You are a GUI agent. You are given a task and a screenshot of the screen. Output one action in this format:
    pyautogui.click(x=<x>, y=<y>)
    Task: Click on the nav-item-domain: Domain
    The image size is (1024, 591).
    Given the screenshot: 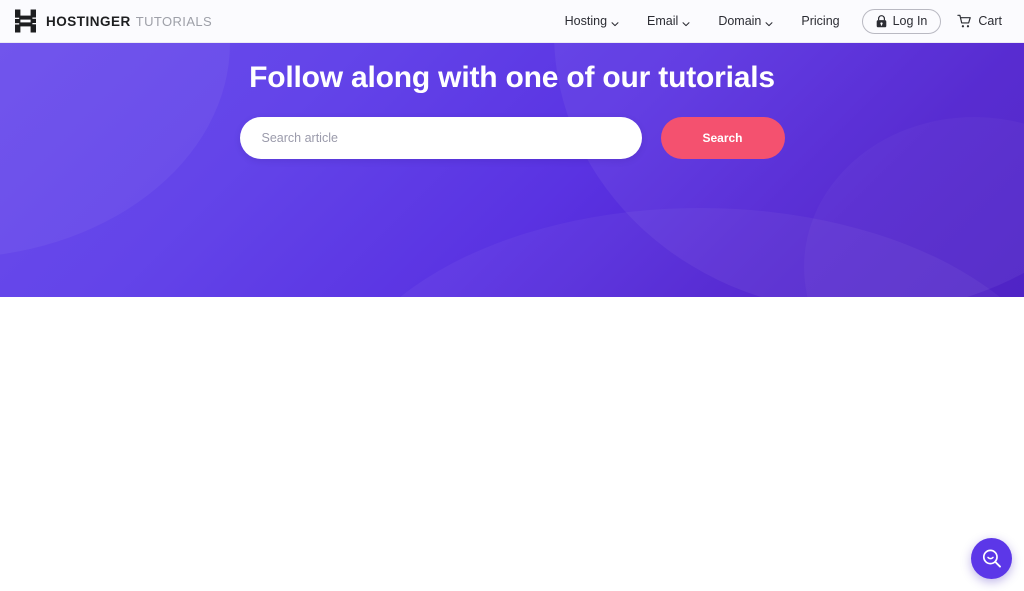 What is the action you would take?
    pyautogui.click(x=745, y=21)
    